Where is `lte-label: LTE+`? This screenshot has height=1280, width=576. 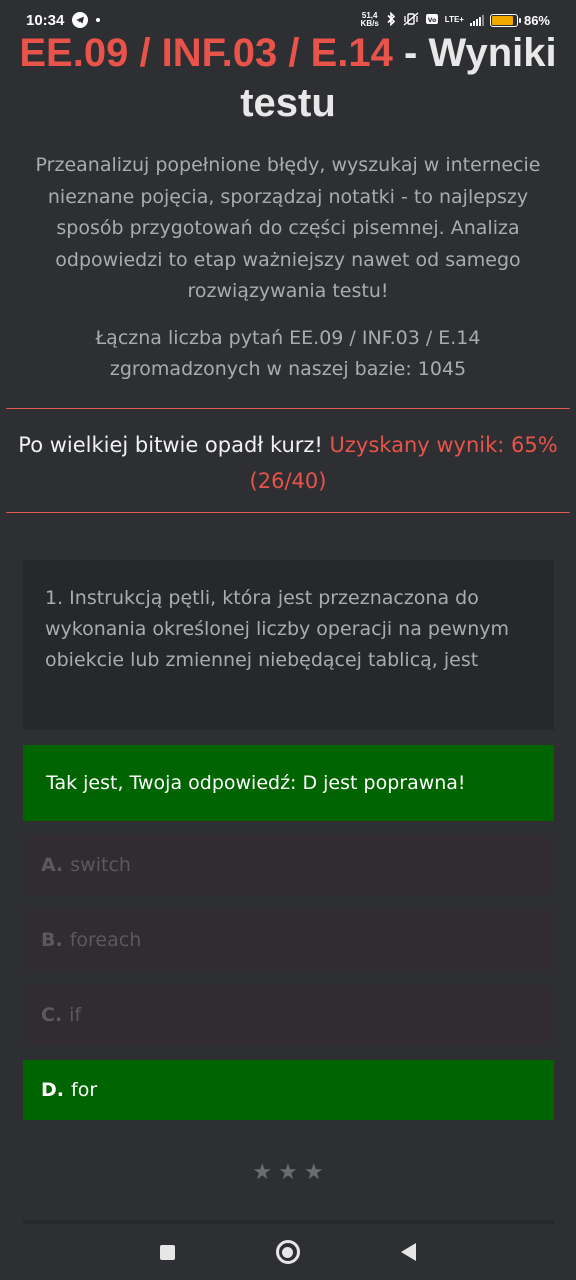
lte-label: LTE+ is located at coordinates (454, 19).